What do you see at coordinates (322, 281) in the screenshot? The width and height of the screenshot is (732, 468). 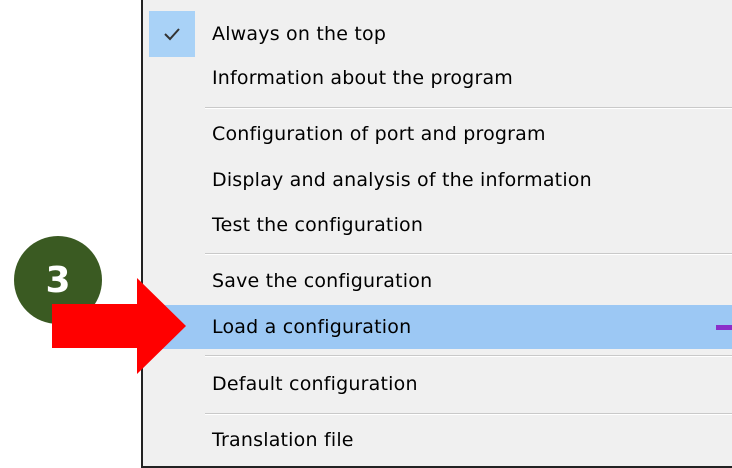 I see `menu-item-label: Save the configuration` at bounding box center [322, 281].